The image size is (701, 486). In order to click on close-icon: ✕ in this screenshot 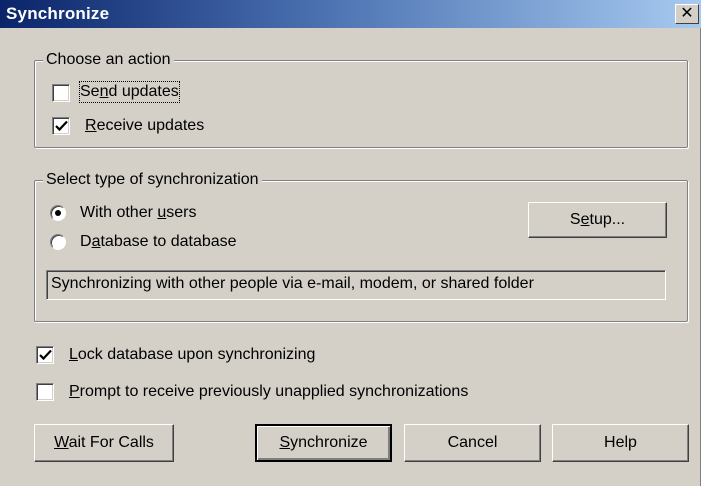, I will do `click(687, 13)`.